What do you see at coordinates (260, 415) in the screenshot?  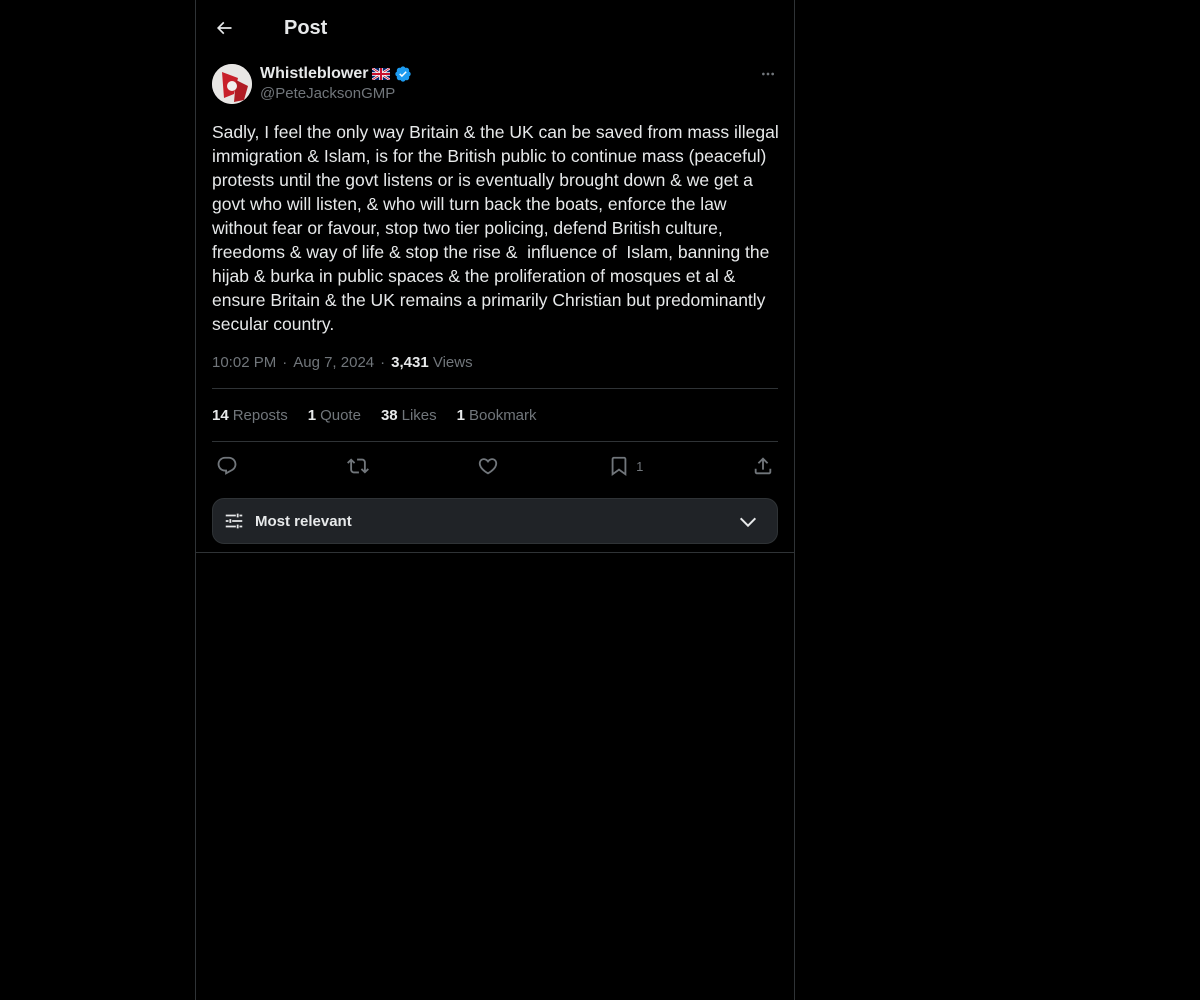 I see `reposts-label: Reposts` at bounding box center [260, 415].